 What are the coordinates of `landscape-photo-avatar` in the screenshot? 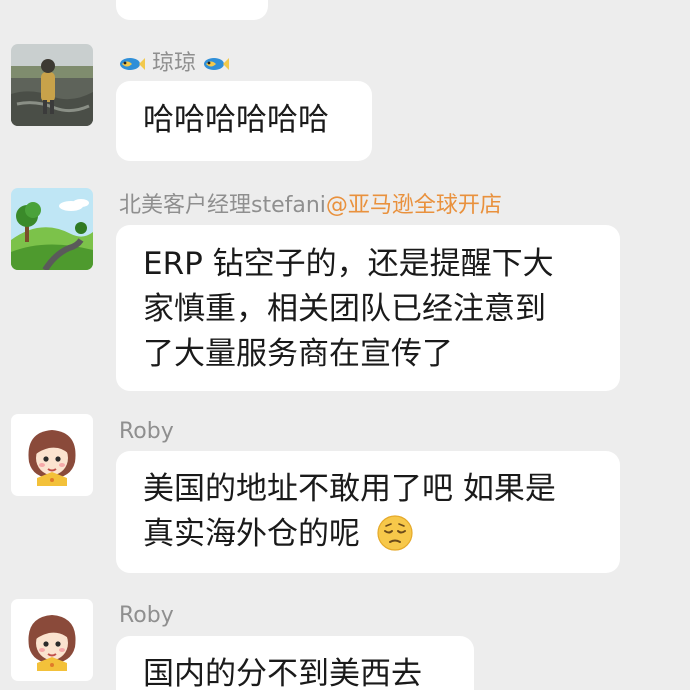 It's located at (52, 85).